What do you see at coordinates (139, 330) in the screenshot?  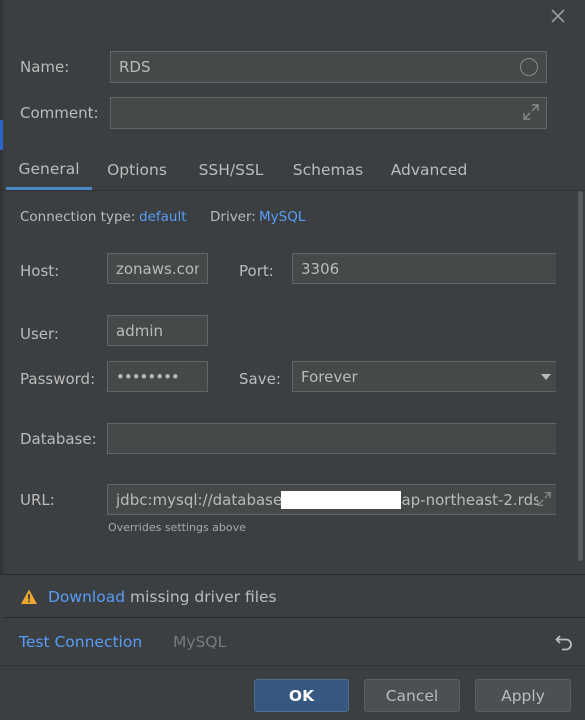 I see `user-value: admin` at bounding box center [139, 330].